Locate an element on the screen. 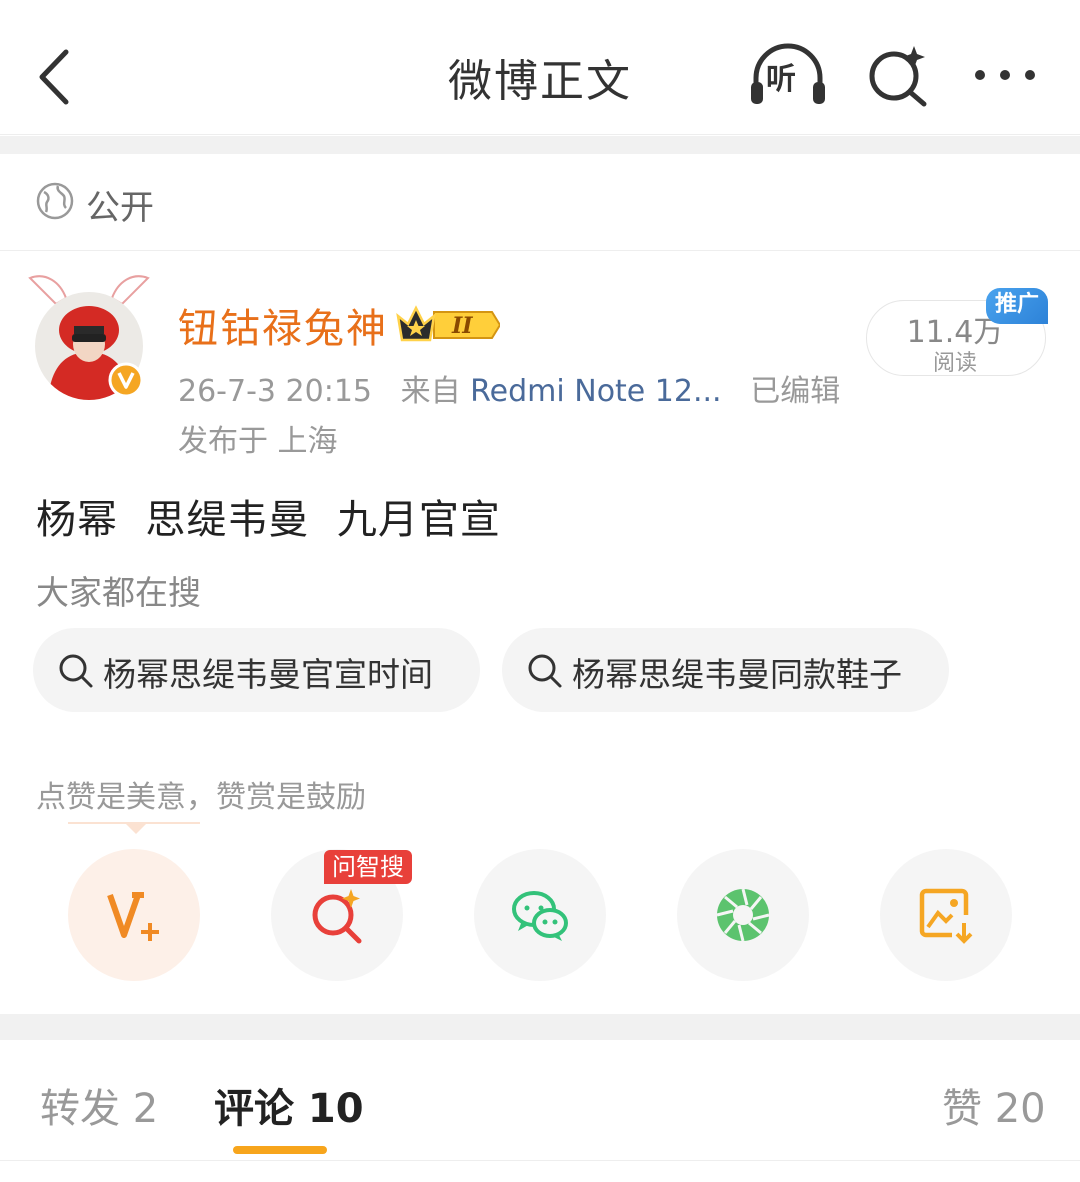 Image resolution: width=1080 pixels, height=1182 pixels. more-button is located at coordinates (1005, 75).